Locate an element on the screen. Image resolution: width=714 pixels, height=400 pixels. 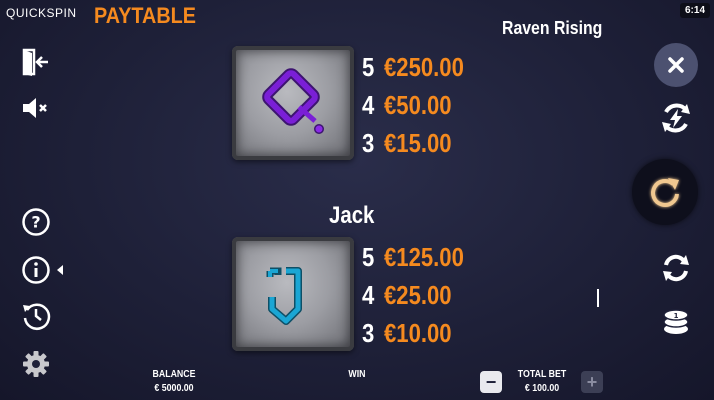
decrease-bet-button: − is located at coordinates (491, 382).